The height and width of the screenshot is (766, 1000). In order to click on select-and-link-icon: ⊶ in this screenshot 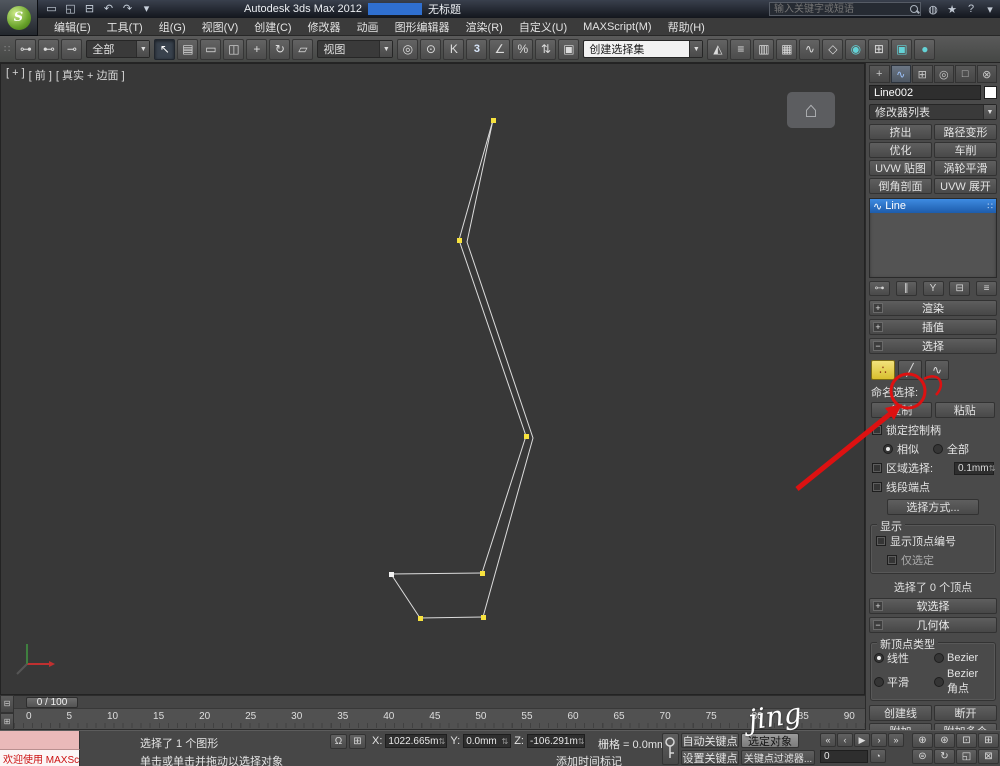, I will do `click(26, 49)`.